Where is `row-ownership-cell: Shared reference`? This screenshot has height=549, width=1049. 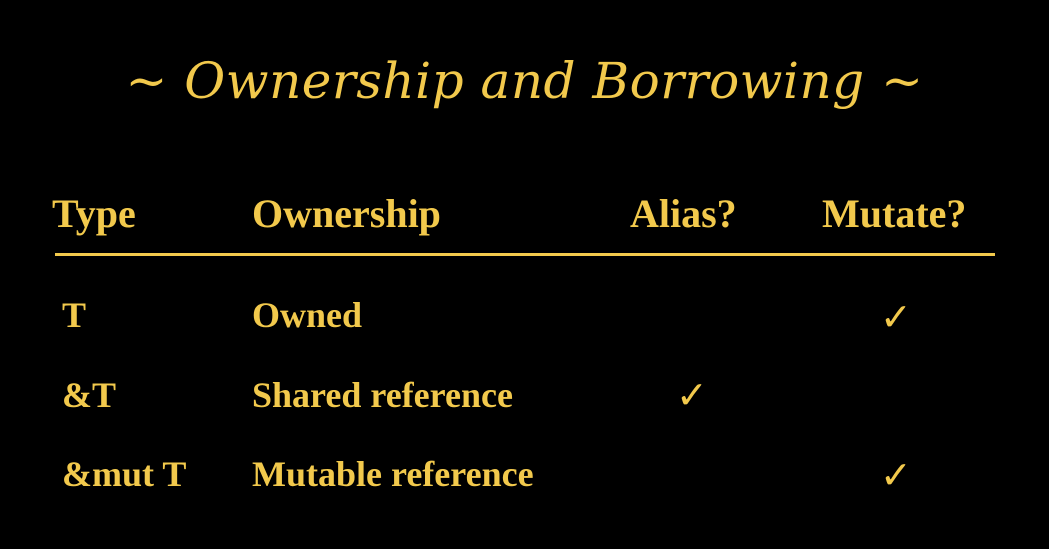
row-ownership-cell: Shared reference is located at coordinates (382, 395).